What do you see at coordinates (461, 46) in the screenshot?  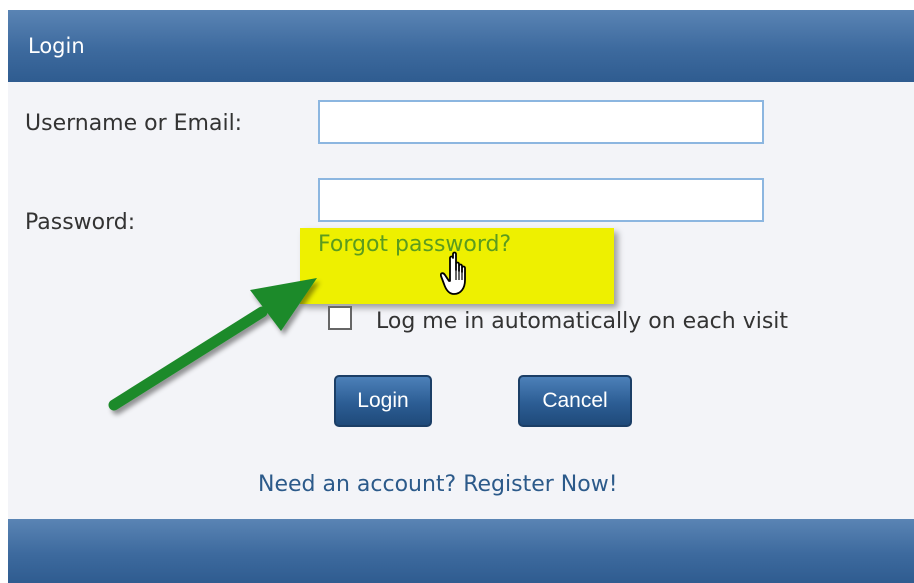 I see `login-panel-header: Login` at bounding box center [461, 46].